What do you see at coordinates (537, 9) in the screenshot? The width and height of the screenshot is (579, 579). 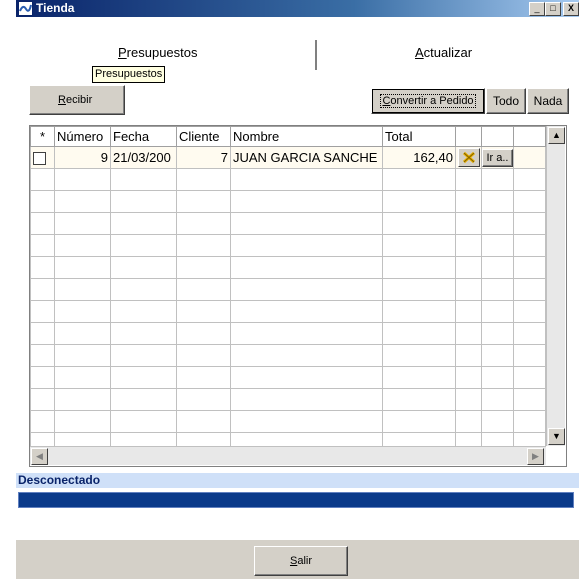 I see `minimize-button: _` at bounding box center [537, 9].